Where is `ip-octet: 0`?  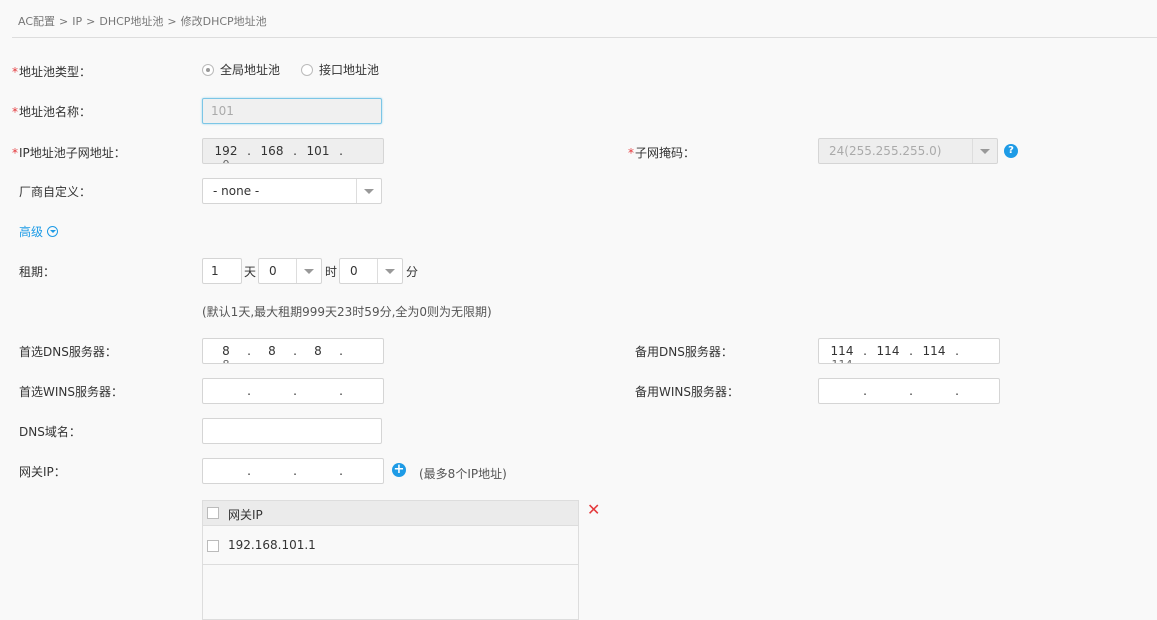 ip-octet: 0 is located at coordinates (226, 160).